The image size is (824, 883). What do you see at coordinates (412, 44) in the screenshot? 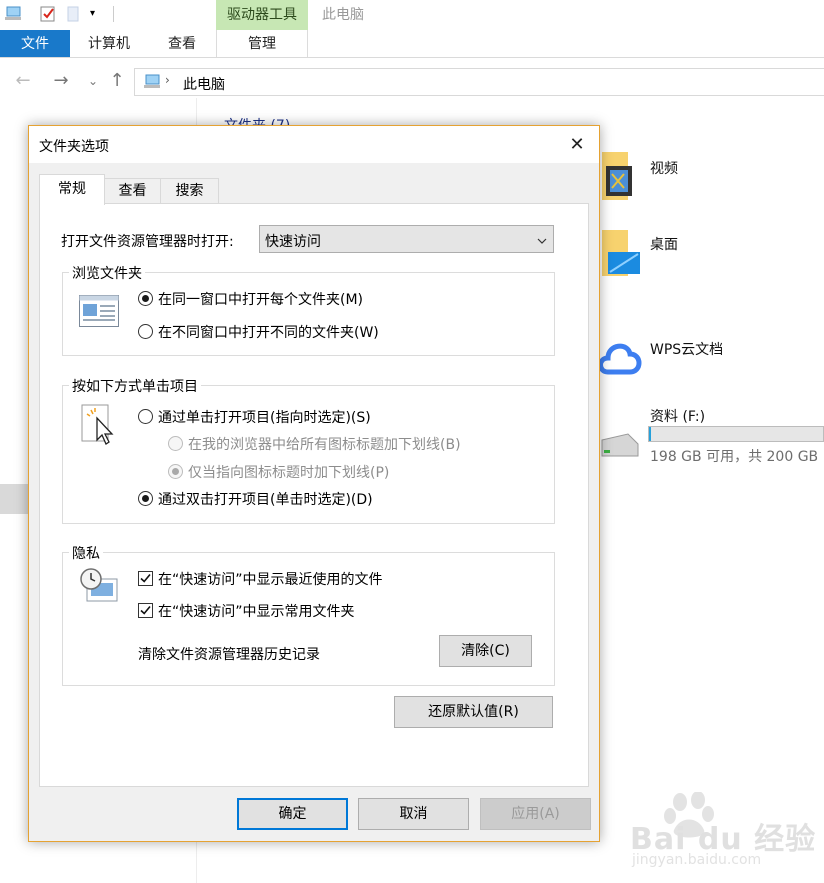
I see `ribbon-tabs: 文件 计算机 查看 管理` at bounding box center [412, 44].